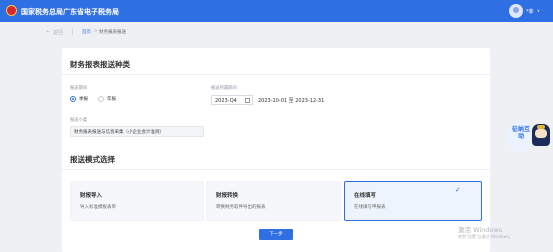  What do you see at coordinates (224, 88) in the screenshot?
I see `belong-period-label: 报送所属期间` at bounding box center [224, 88].